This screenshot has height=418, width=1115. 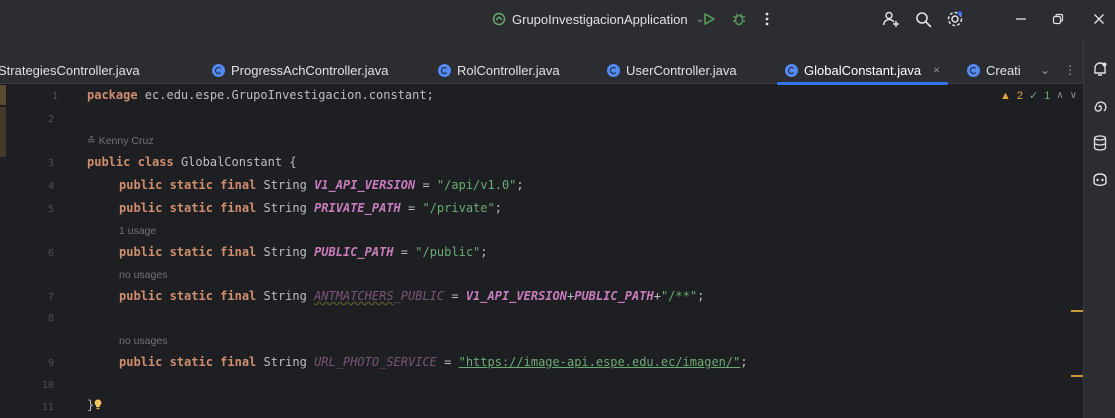 I want to click on close-window-button, so click(x=1099, y=19).